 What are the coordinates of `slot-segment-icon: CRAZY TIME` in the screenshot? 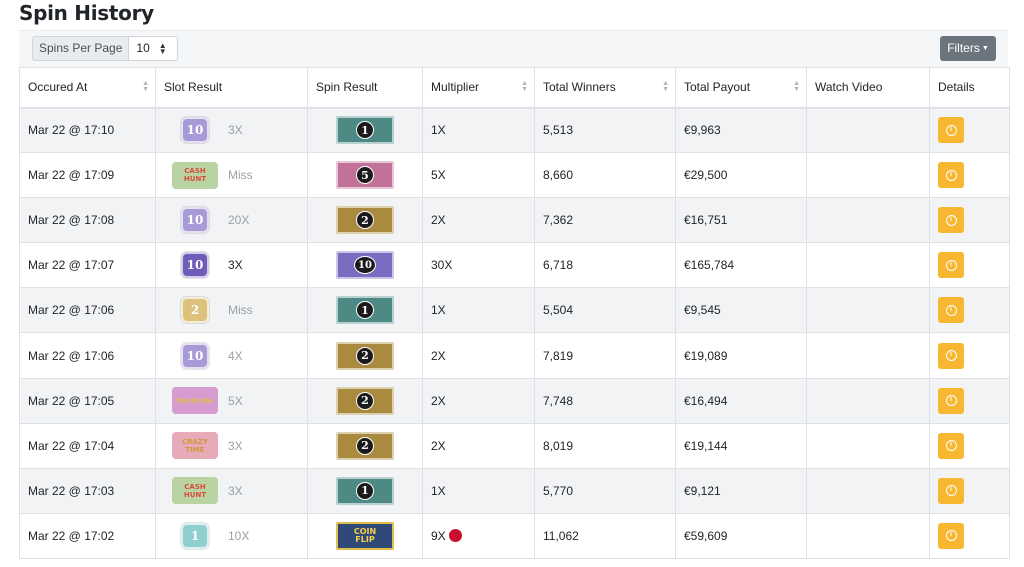 It's located at (195, 446).